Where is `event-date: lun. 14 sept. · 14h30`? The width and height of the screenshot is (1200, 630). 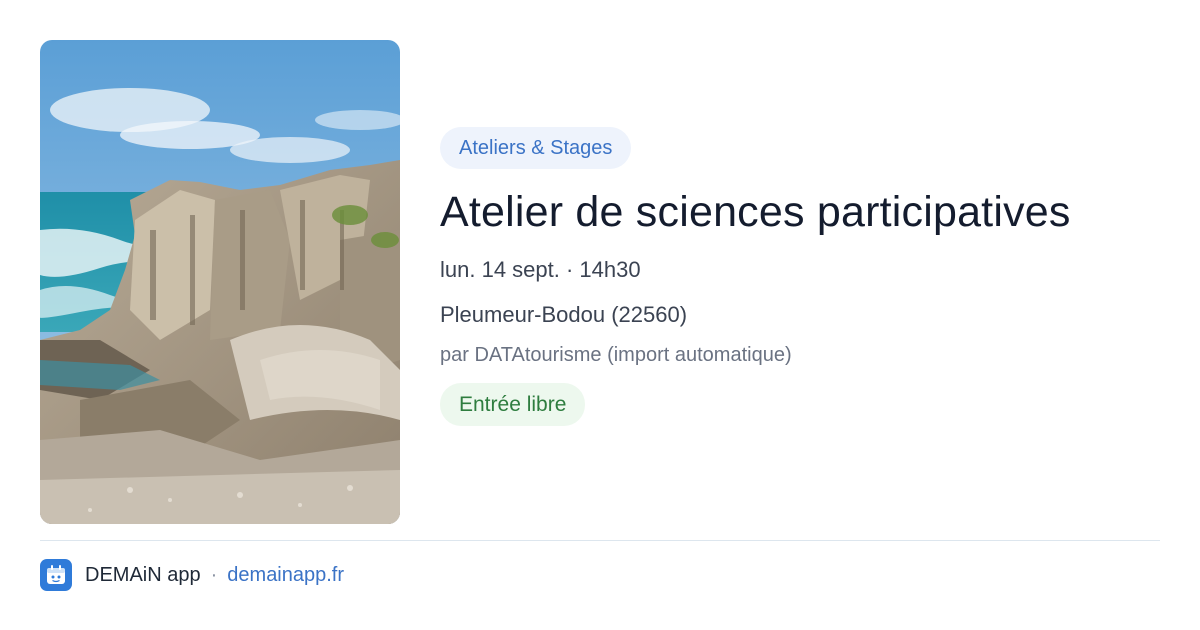 event-date: lun. 14 sept. · 14h30 is located at coordinates (540, 269).